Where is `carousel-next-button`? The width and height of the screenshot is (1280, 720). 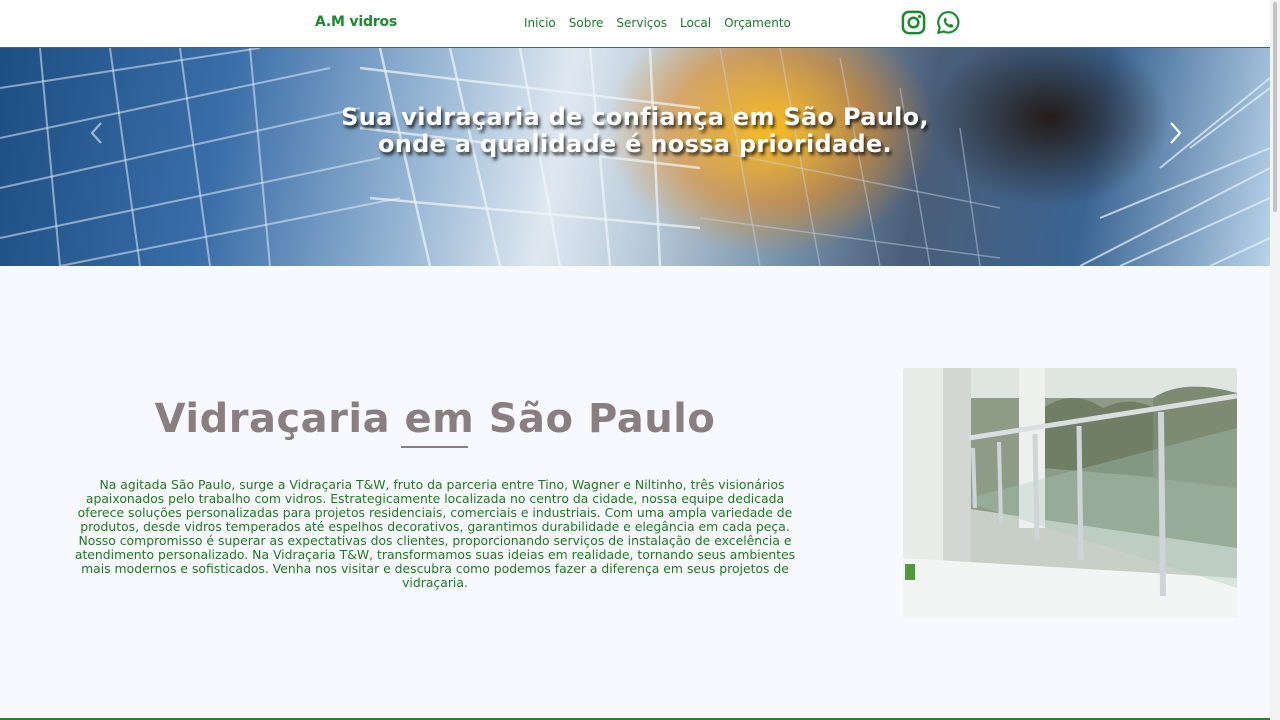
carousel-next-button is located at coordinates (1175, 133).